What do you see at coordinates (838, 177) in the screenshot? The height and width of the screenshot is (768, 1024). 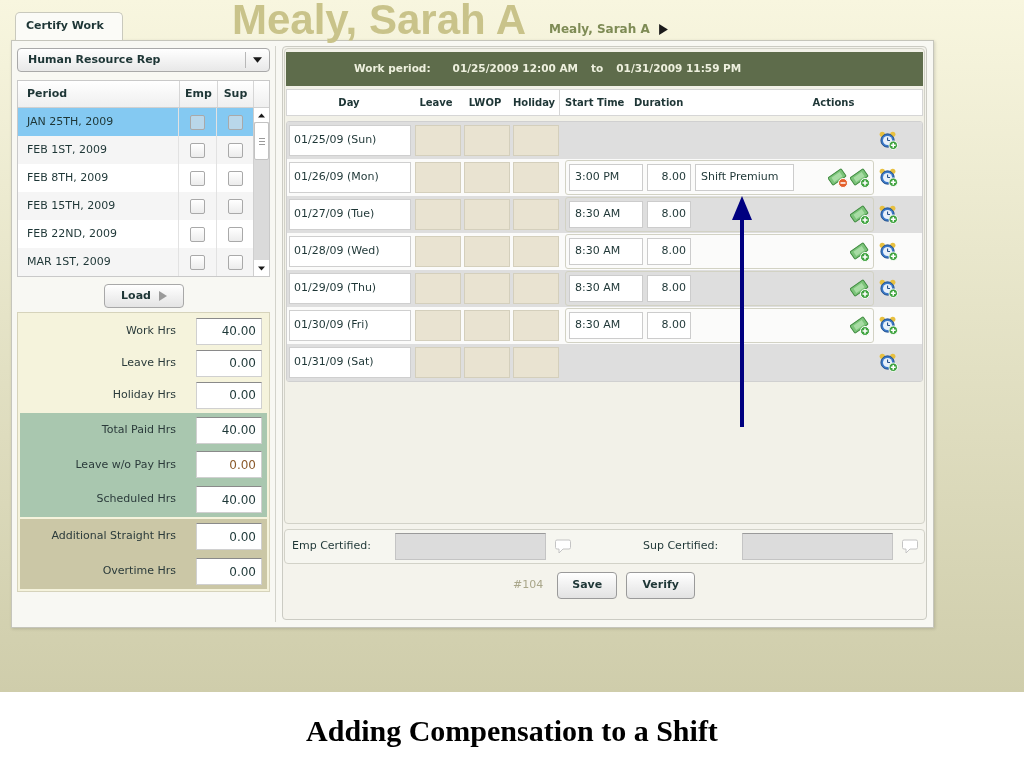 I see `banknote-minus-icon` at bounding box center [838, 177].